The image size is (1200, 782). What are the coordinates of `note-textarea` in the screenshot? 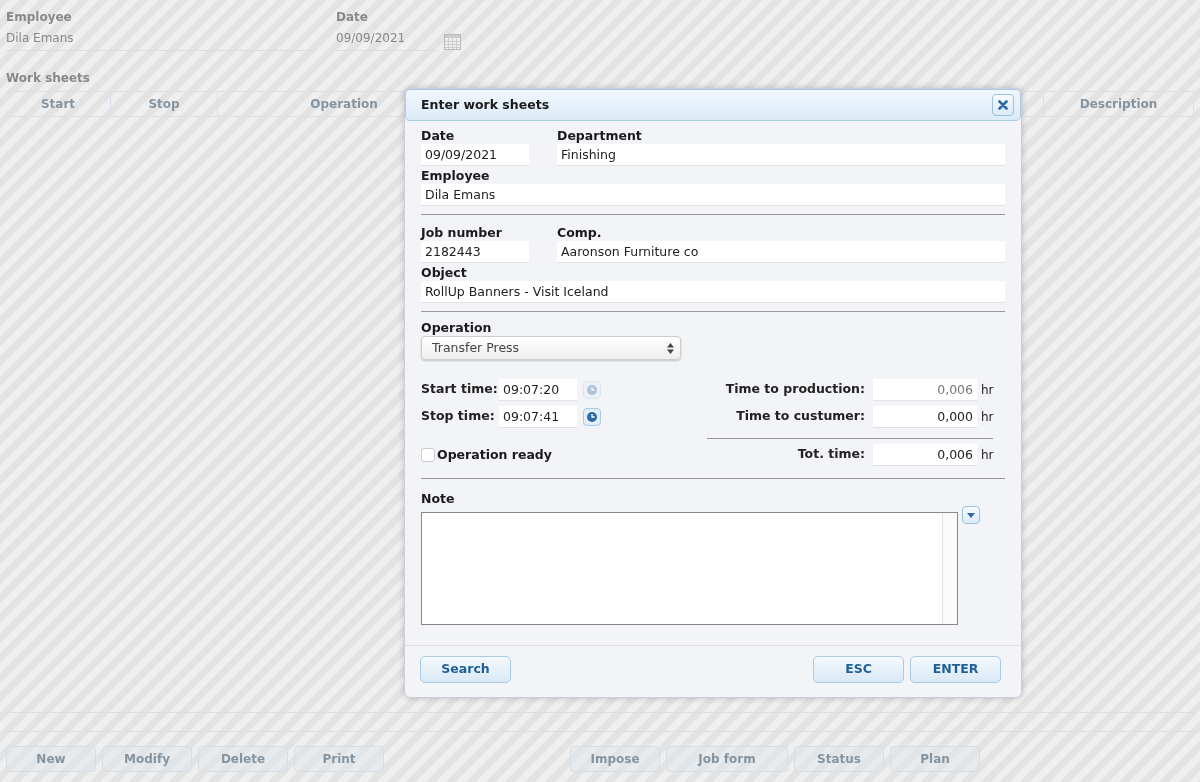 It's located at (689, 568).